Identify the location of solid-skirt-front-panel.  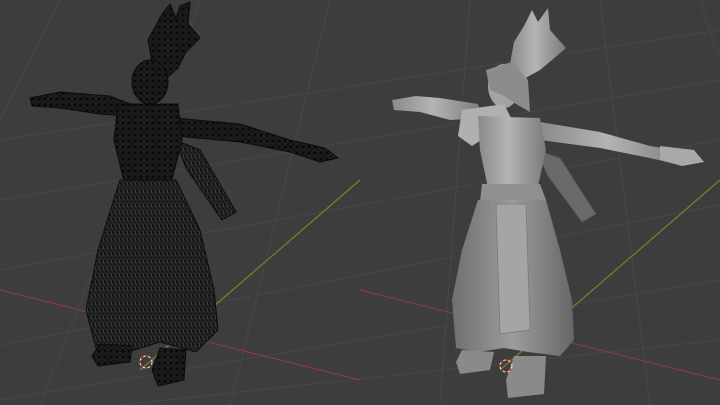
(513, 269).